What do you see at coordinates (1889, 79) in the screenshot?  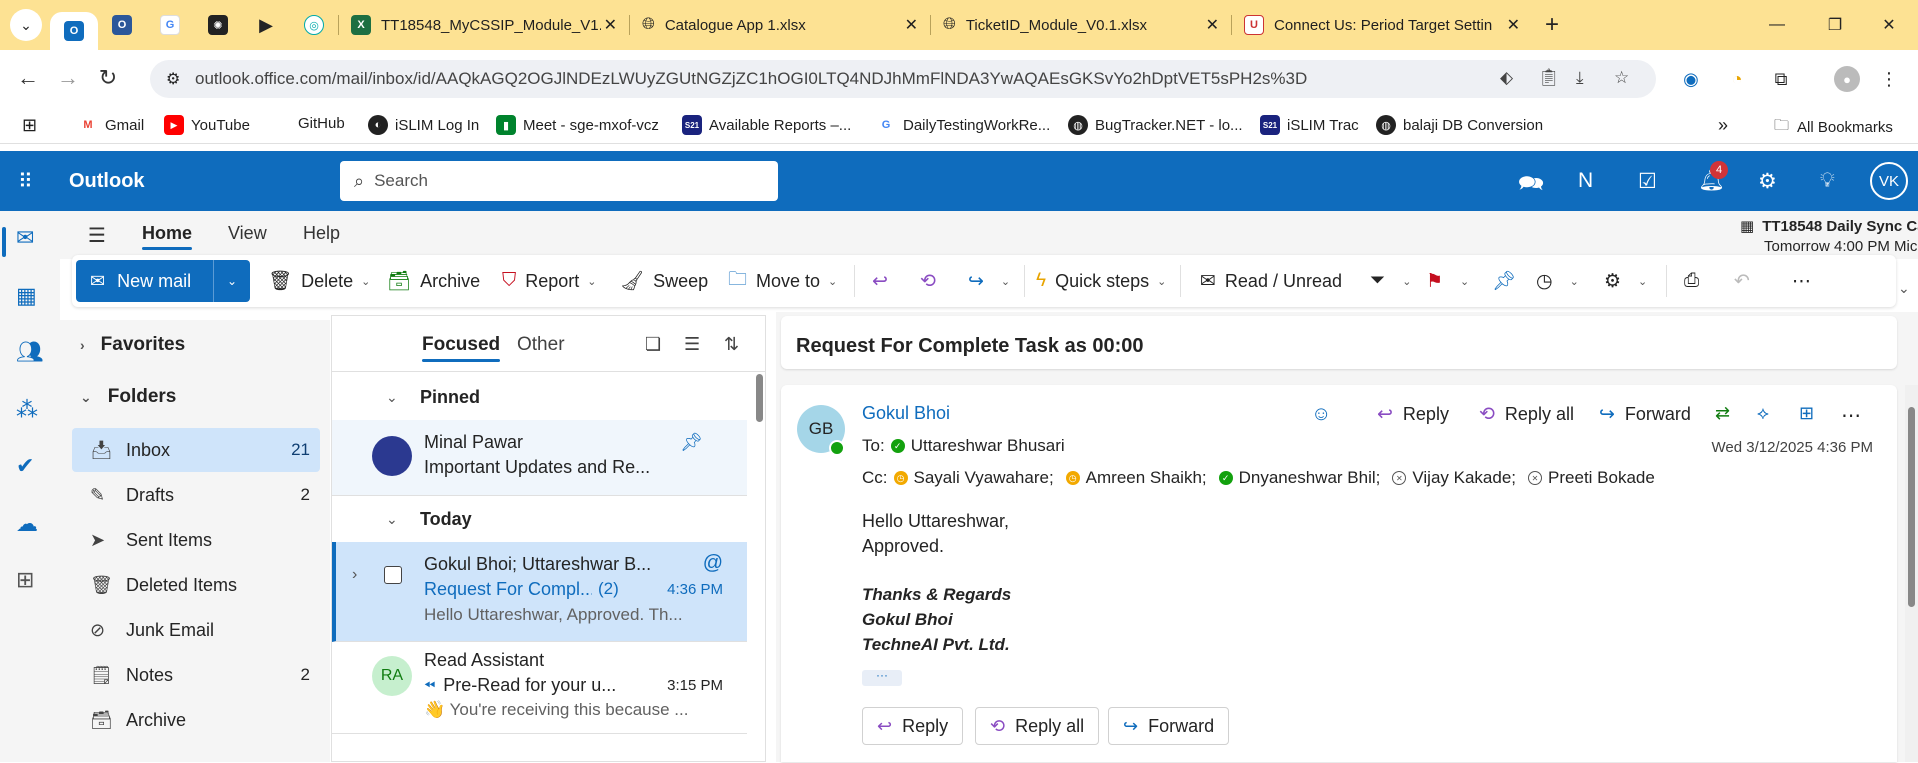 I see `browser-menu-icon: ⋮` at bounding box center [1889, 79].